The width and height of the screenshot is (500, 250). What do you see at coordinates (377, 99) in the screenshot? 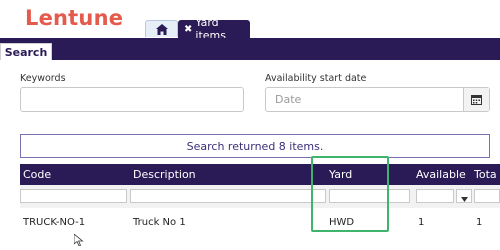
I see `availability-date-input: Date` at bounding box center [377, 99].